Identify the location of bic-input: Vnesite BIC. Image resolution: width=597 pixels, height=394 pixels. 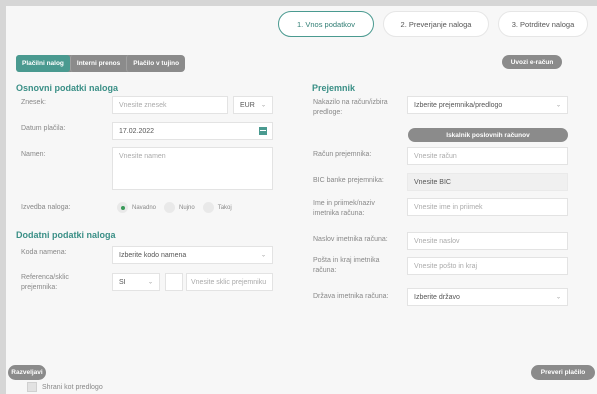
(487, 182).